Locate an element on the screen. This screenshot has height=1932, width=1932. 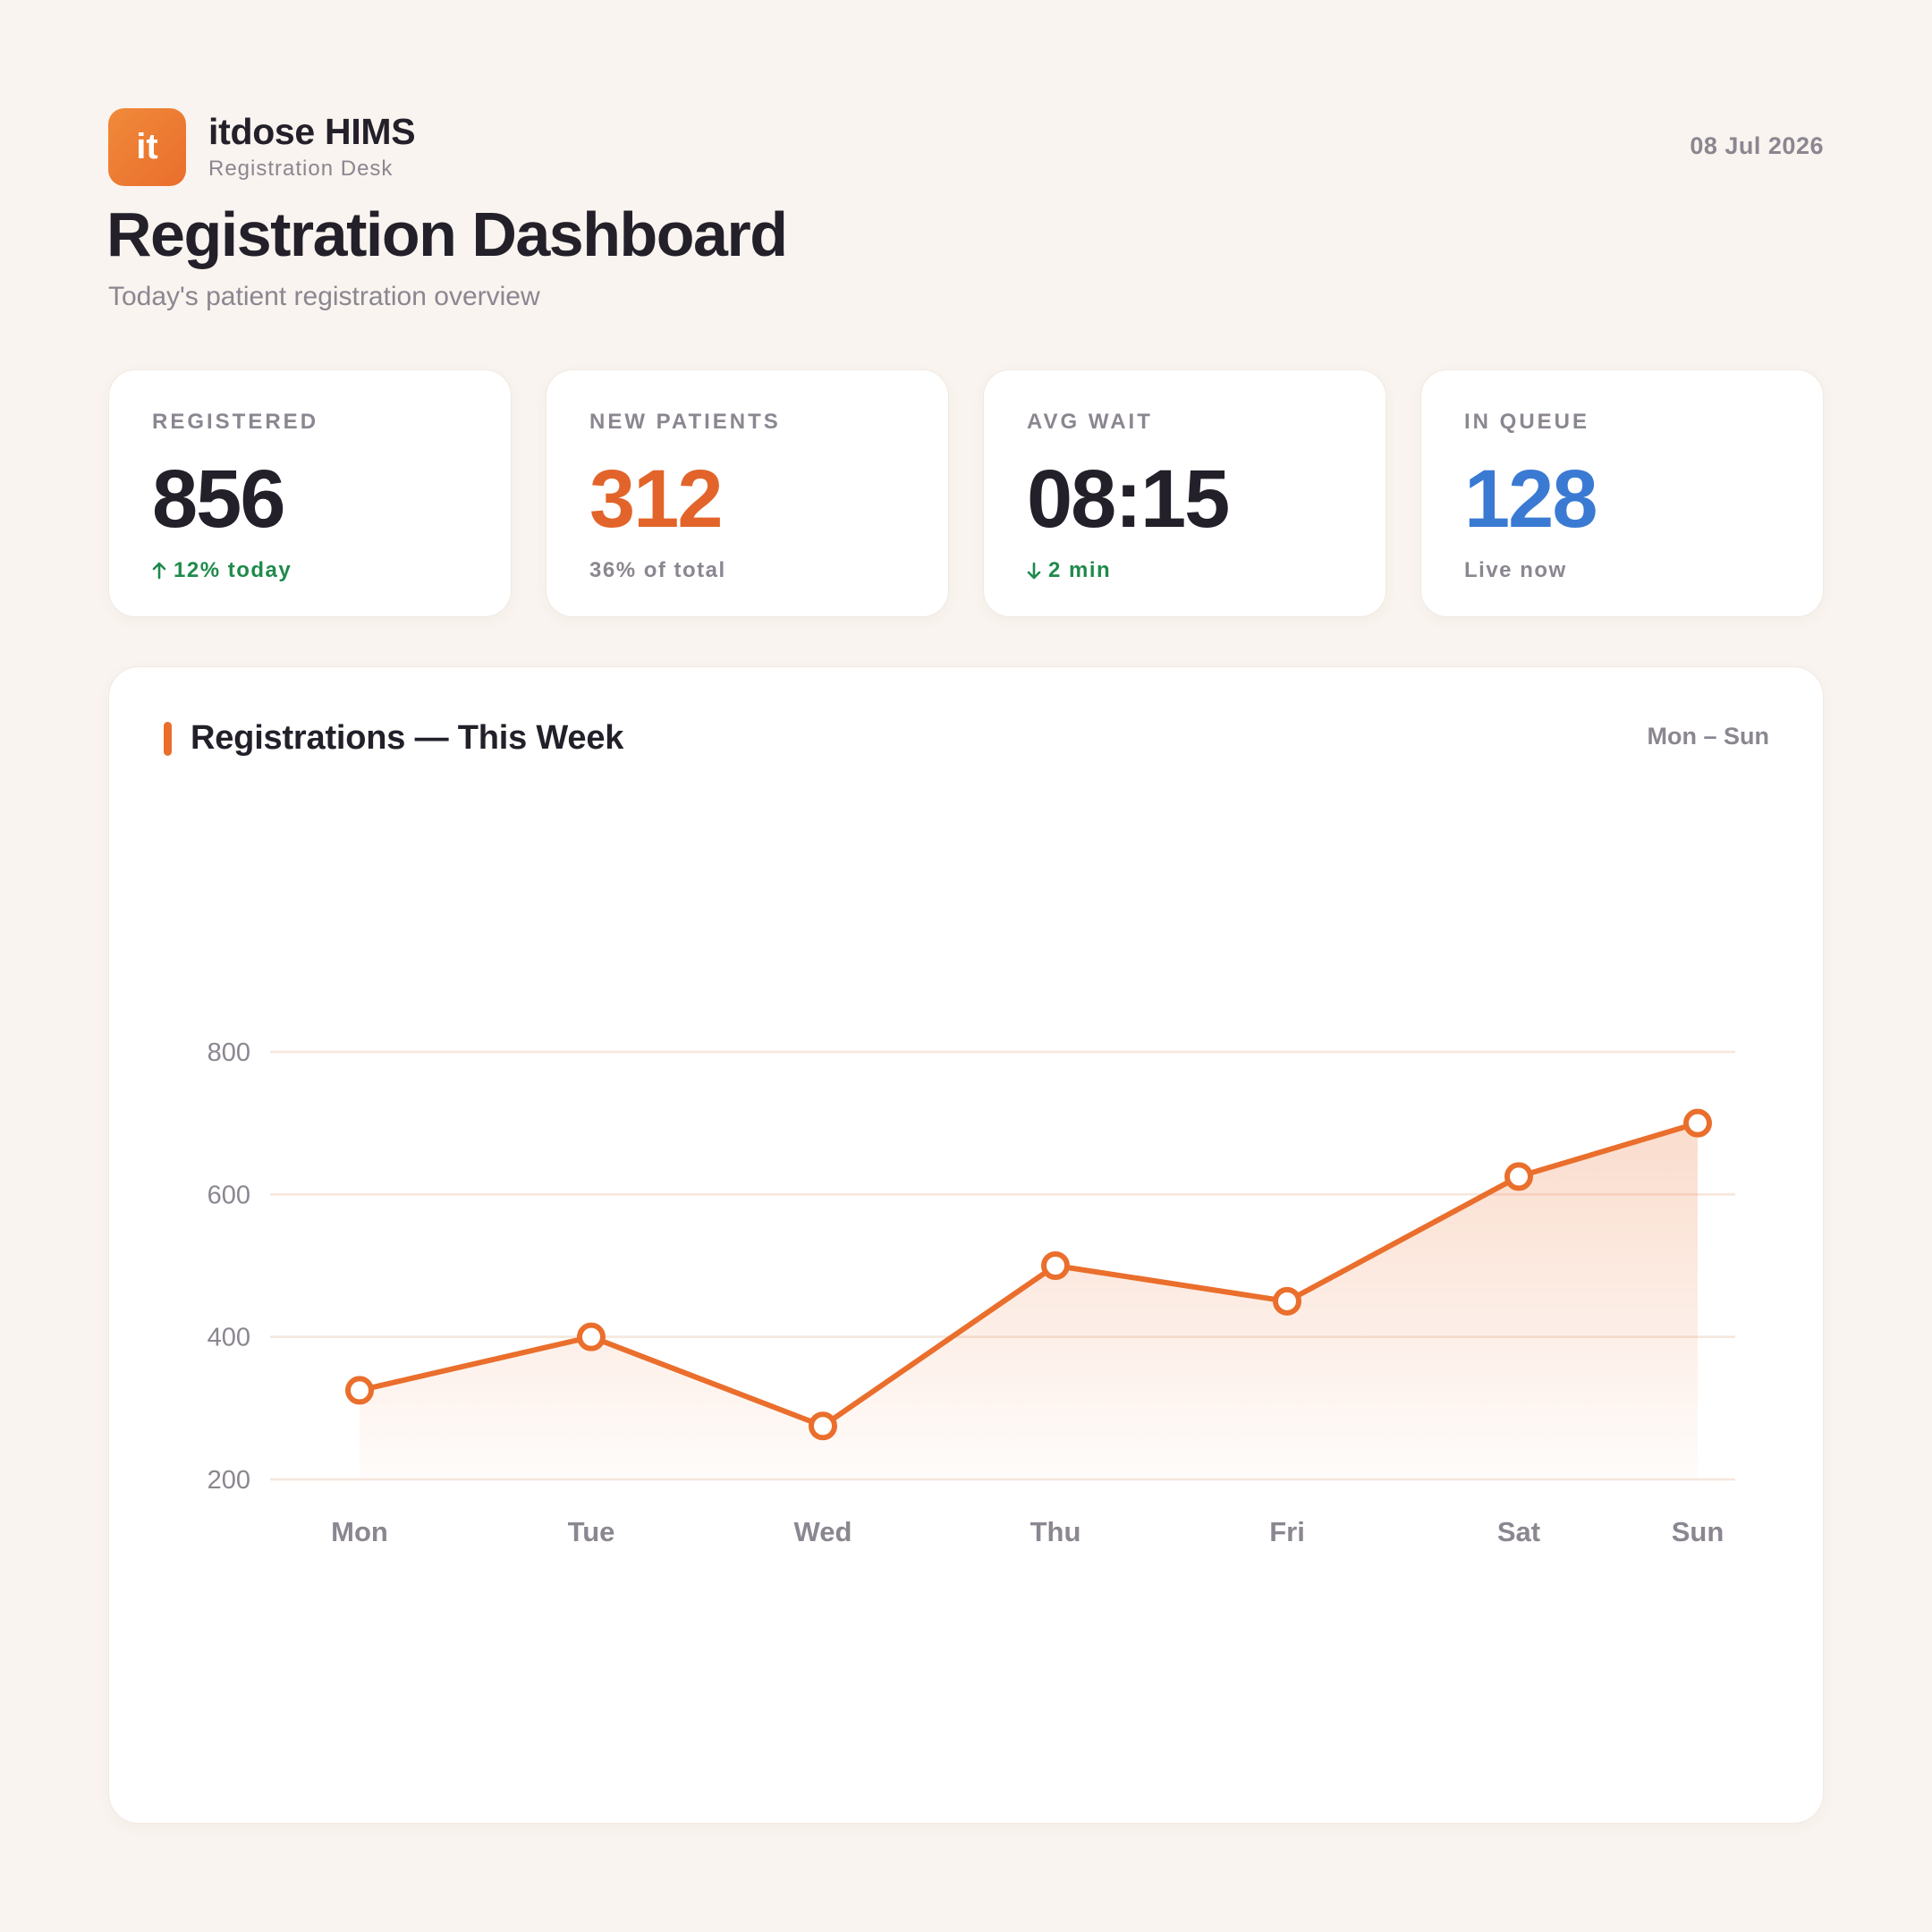
x-tick-label: Thu is located at coordinates (1055, 1531).